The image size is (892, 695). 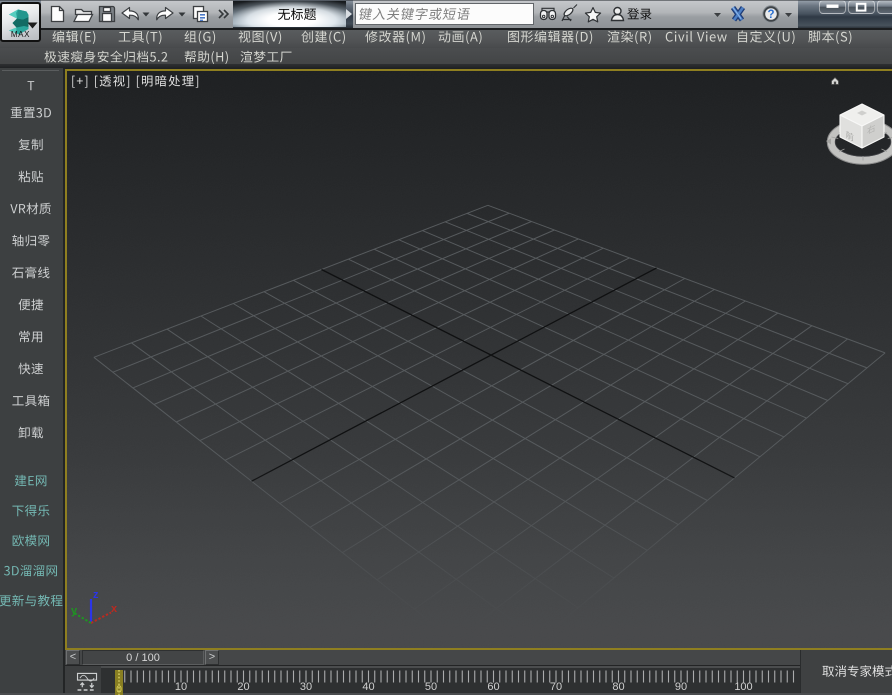 What do you see at coordinates (114, 609) in the screenshot?
I see `svg-text: x` at bounding box center [114, 609].